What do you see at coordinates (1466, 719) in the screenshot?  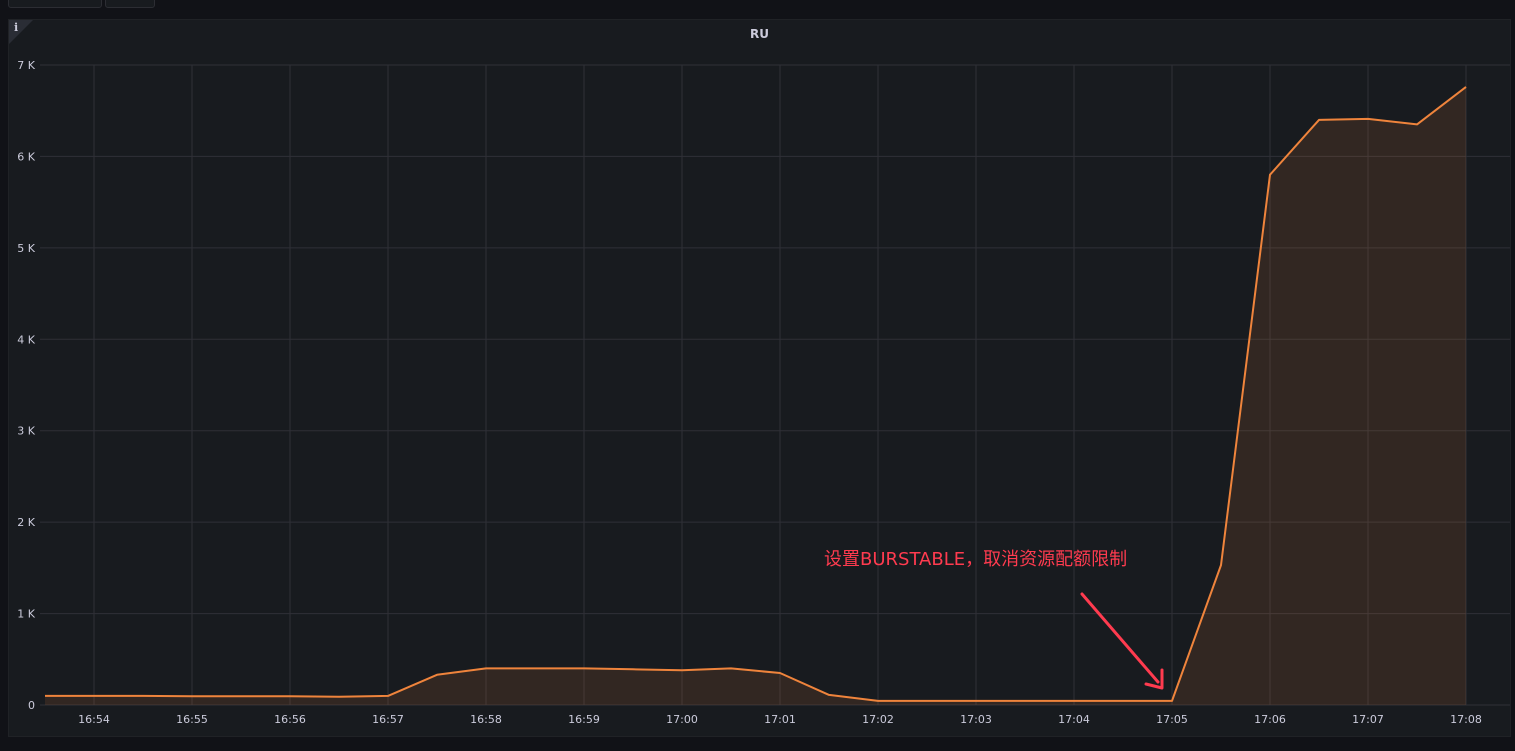 I see `x-tick-label: 17:08` at bounding box center [1466, 719].